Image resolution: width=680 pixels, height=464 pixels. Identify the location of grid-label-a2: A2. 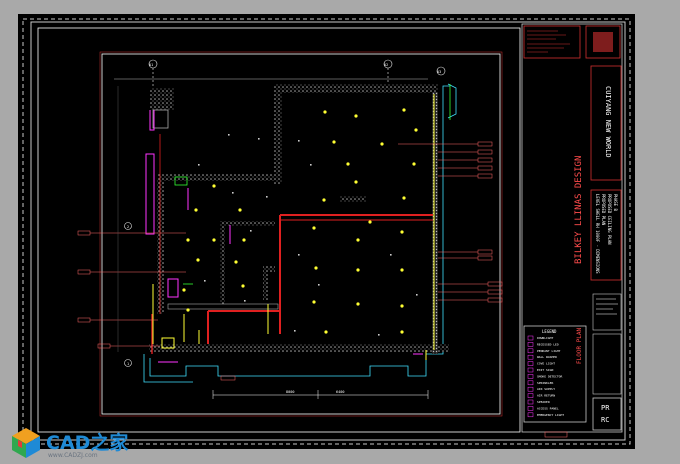
(386, 65).